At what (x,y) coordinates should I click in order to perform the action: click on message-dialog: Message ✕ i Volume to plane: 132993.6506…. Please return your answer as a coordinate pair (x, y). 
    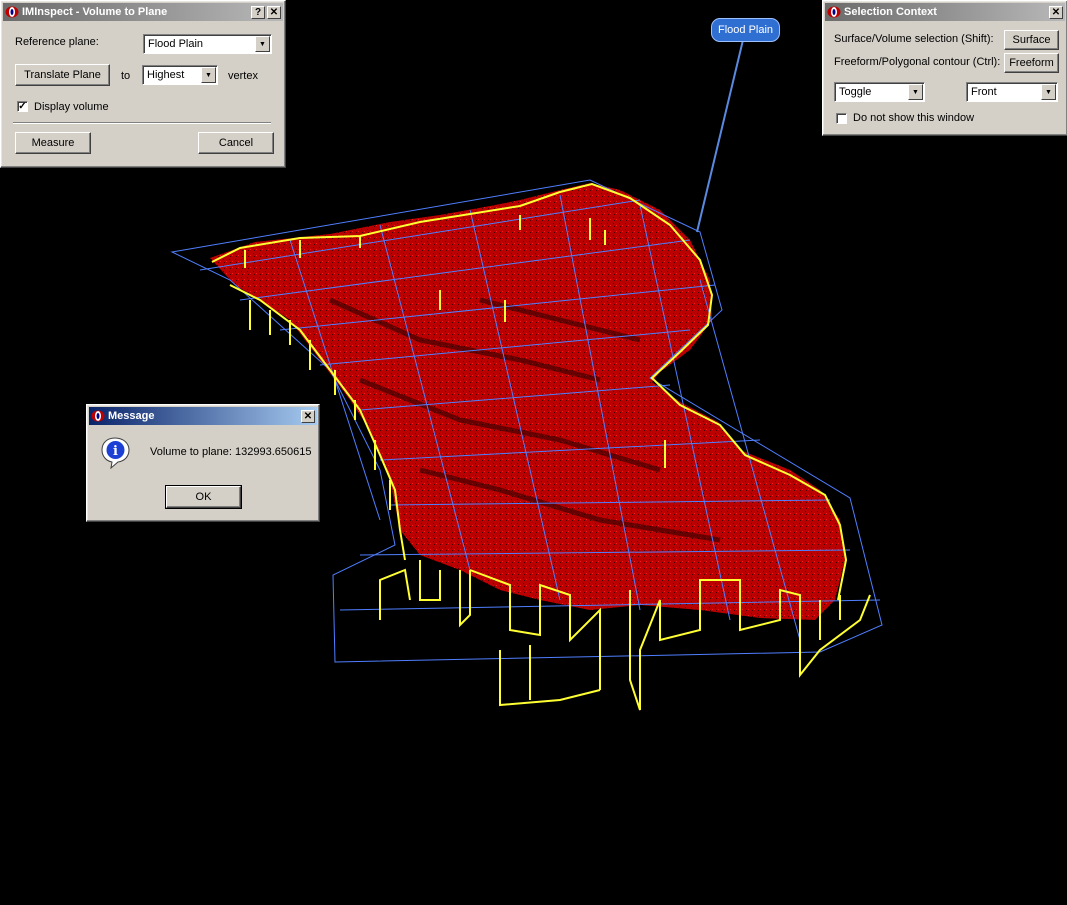
    Looking at the image, I should click on (203, 463).